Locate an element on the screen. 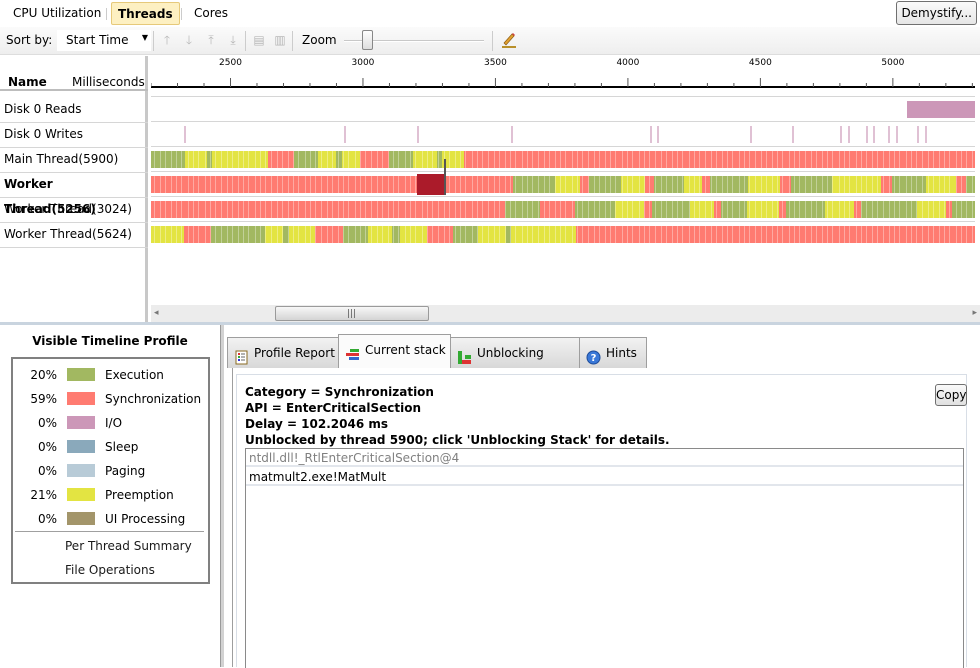 This screenshot has height=668, width=980. expand-icon: ▤ is located at coordinates (259, 40).